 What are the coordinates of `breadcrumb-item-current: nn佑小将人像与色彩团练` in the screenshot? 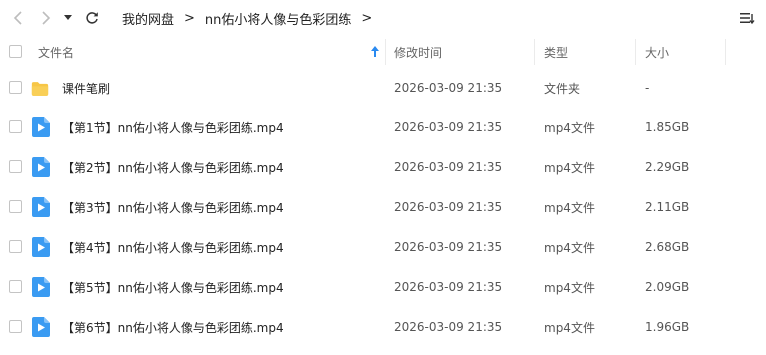 It's located at (278, 18).